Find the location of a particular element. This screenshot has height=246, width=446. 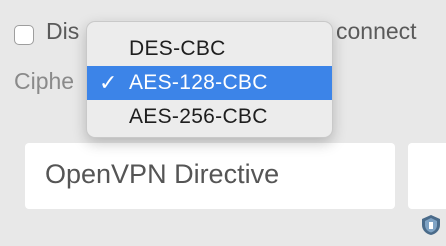

cipher-option-aes-128-cbc: ✓ AES-128-CBC is located at coordinates (209, 83).